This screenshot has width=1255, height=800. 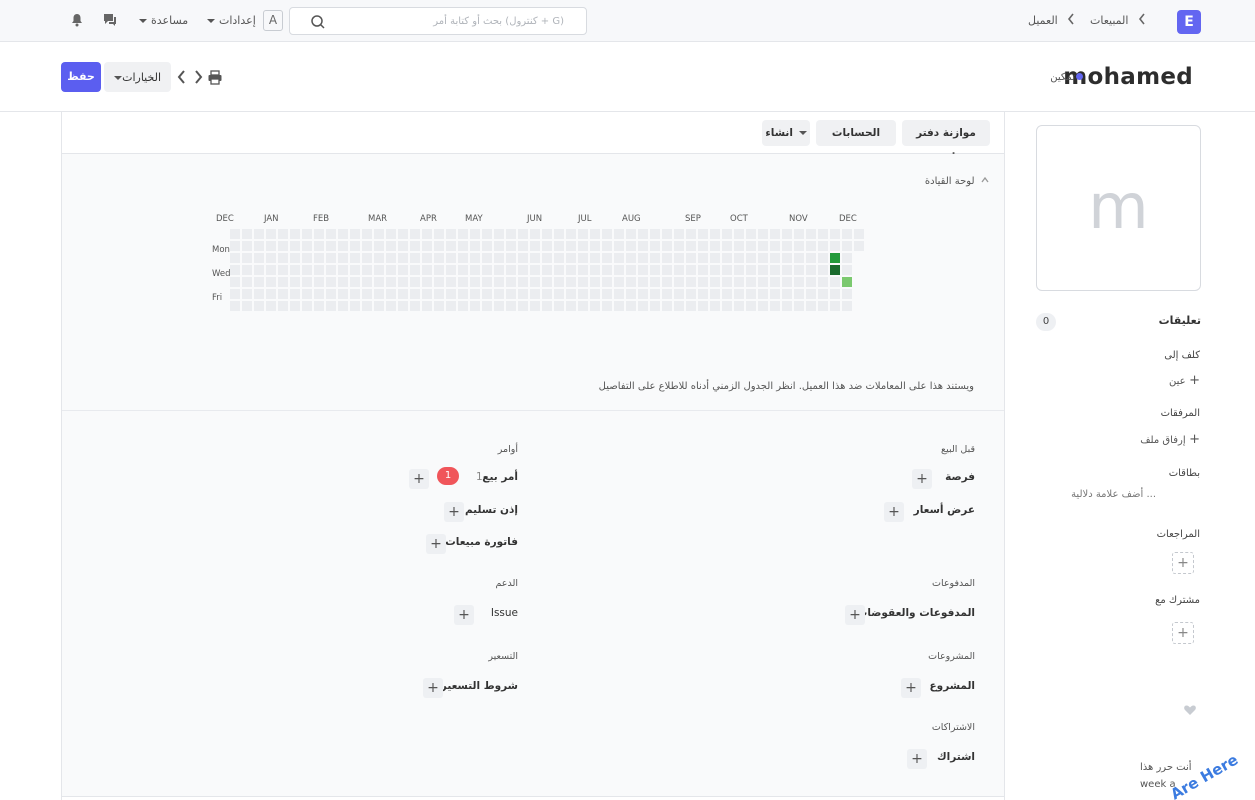 What do you see at coordinates (169, 20) in the screenshot?
I see `help-menu: مساعدة` at bounding box center [169, 20].